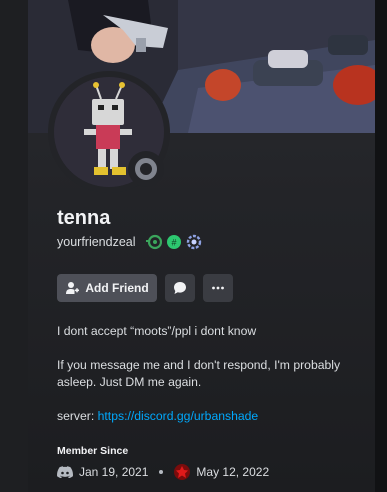  I want to click on ellipsis-icon, so click(218, 288).